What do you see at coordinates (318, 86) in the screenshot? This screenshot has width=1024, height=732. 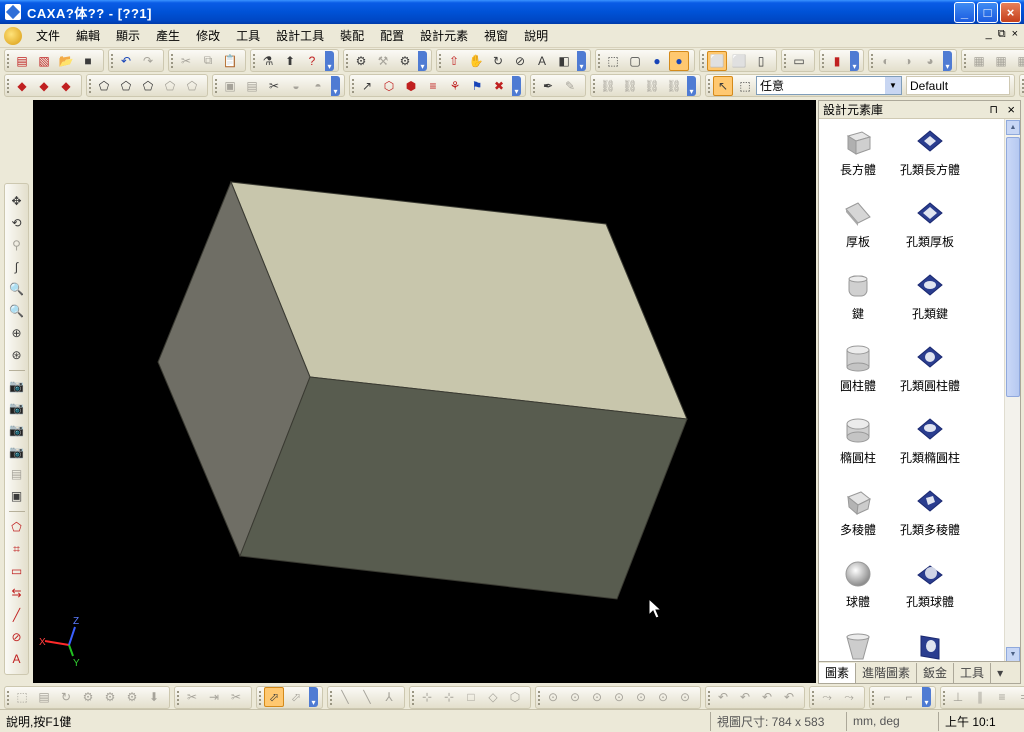 I see `chamfer-icon: ◓` at bounding box center [318, 86].